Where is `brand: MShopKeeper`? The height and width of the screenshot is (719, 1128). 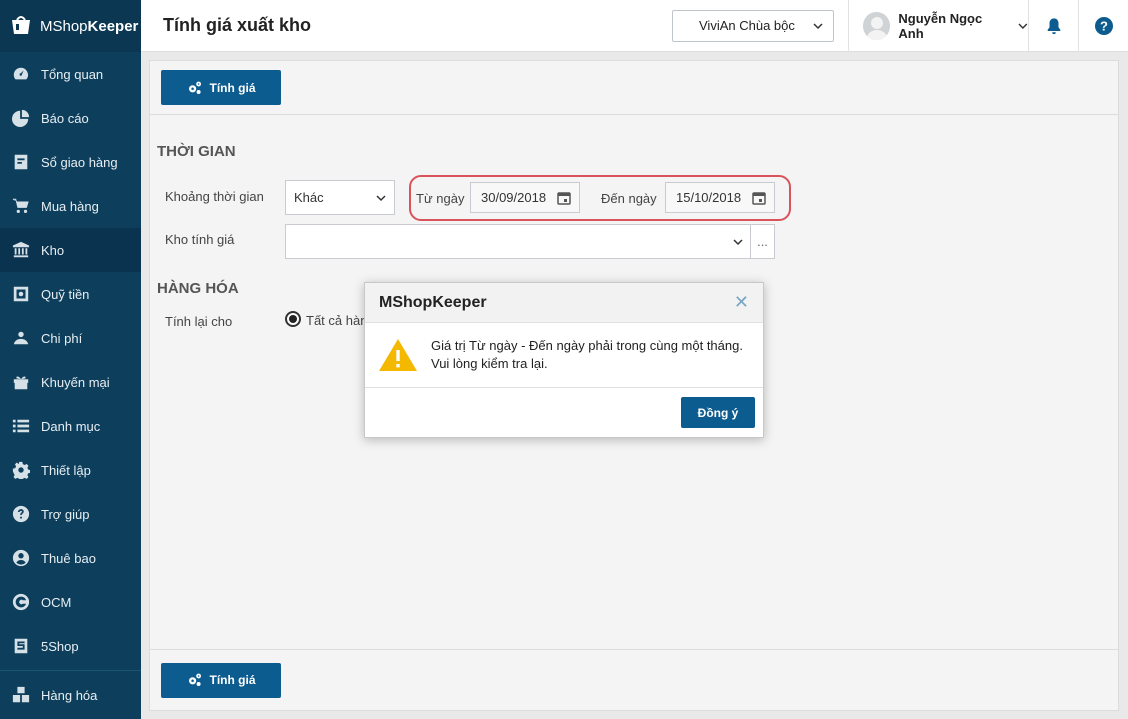 brand: MShopKeeper is located at coordinates (70, 26).